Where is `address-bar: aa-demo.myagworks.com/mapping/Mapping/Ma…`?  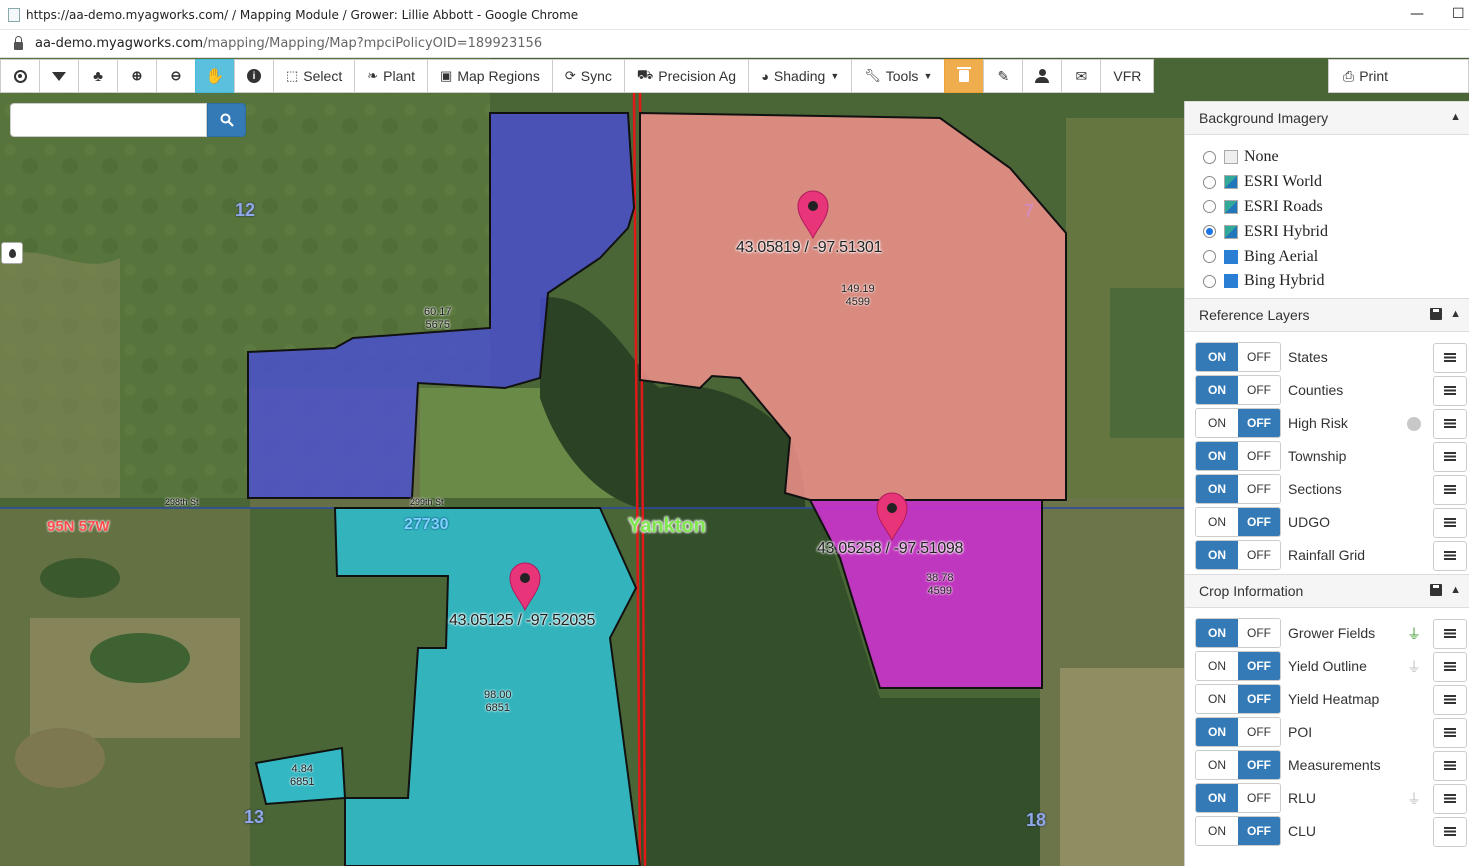 address-bar: aa-demo.myagworks.com/mapping/Mapping/Ma… is located at coordinates (734, 44).